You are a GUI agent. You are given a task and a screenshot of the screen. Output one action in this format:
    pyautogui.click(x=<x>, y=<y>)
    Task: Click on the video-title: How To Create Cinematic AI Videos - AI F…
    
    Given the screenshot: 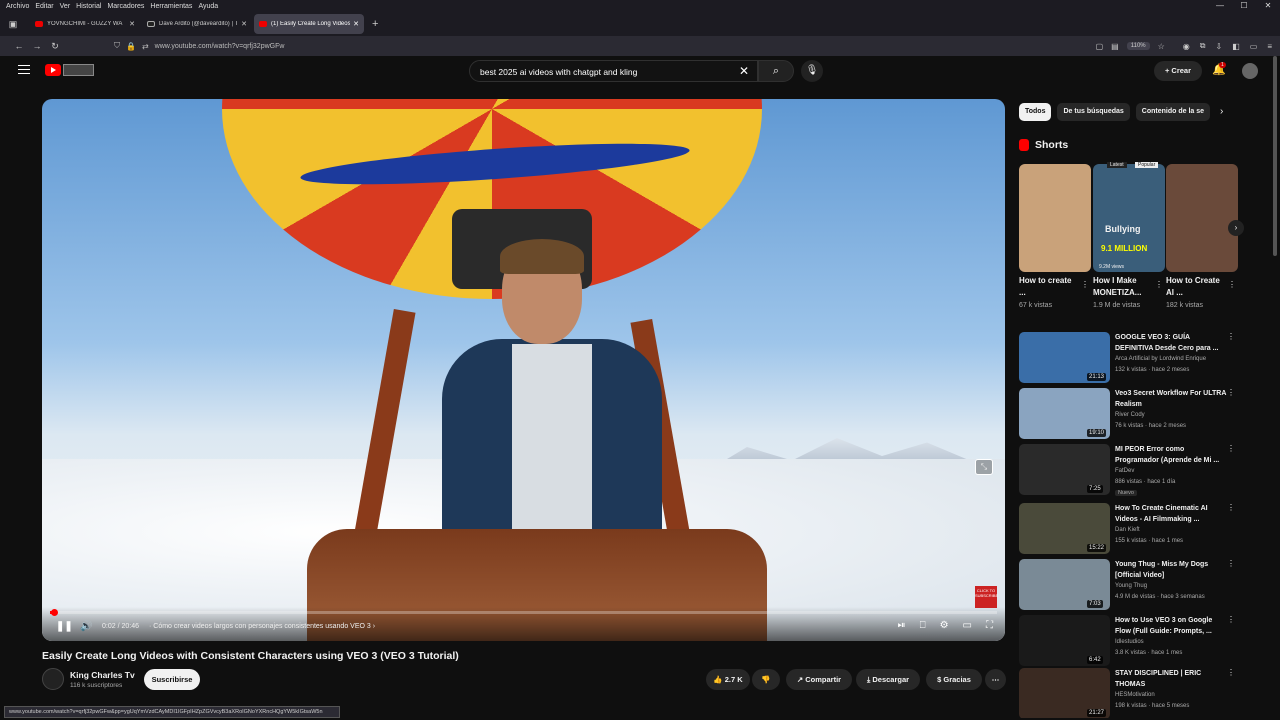 What is the action you would take?
    pyautogui.click(x=1171, y=514)
    